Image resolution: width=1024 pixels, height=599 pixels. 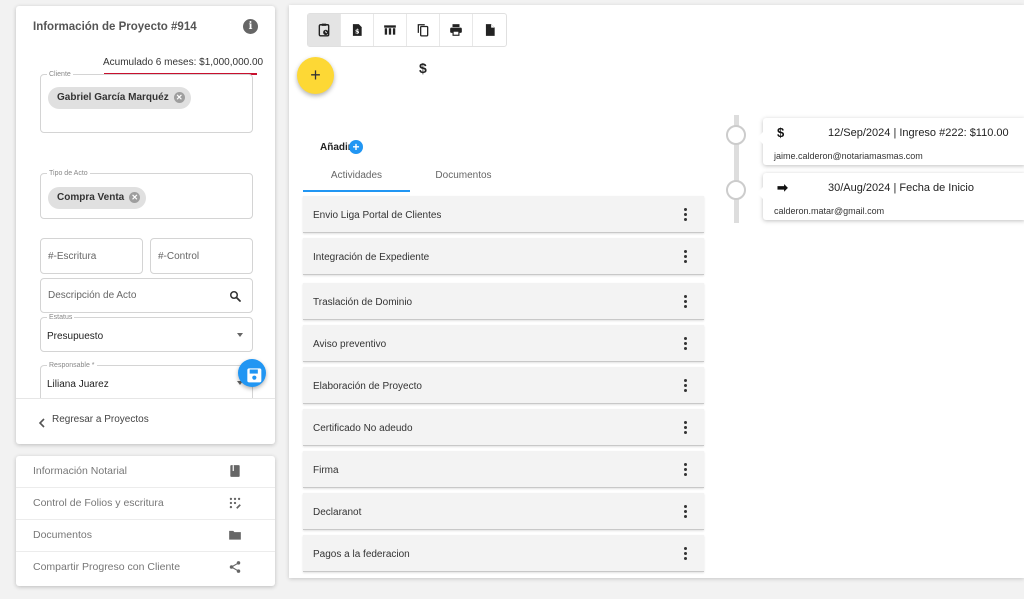 I want to click on back-to-projects-link: Regresar a Proyectos, so click(x=100, y=419).